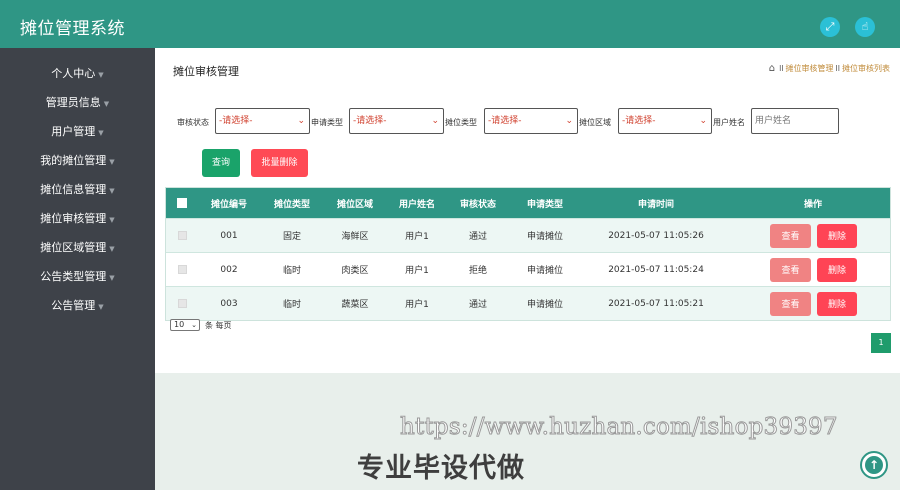  What do you see at coordinates (206, 71) in the screenshot?
I see `page-title: 摊位审核管理` at bounding box center [206, 71].